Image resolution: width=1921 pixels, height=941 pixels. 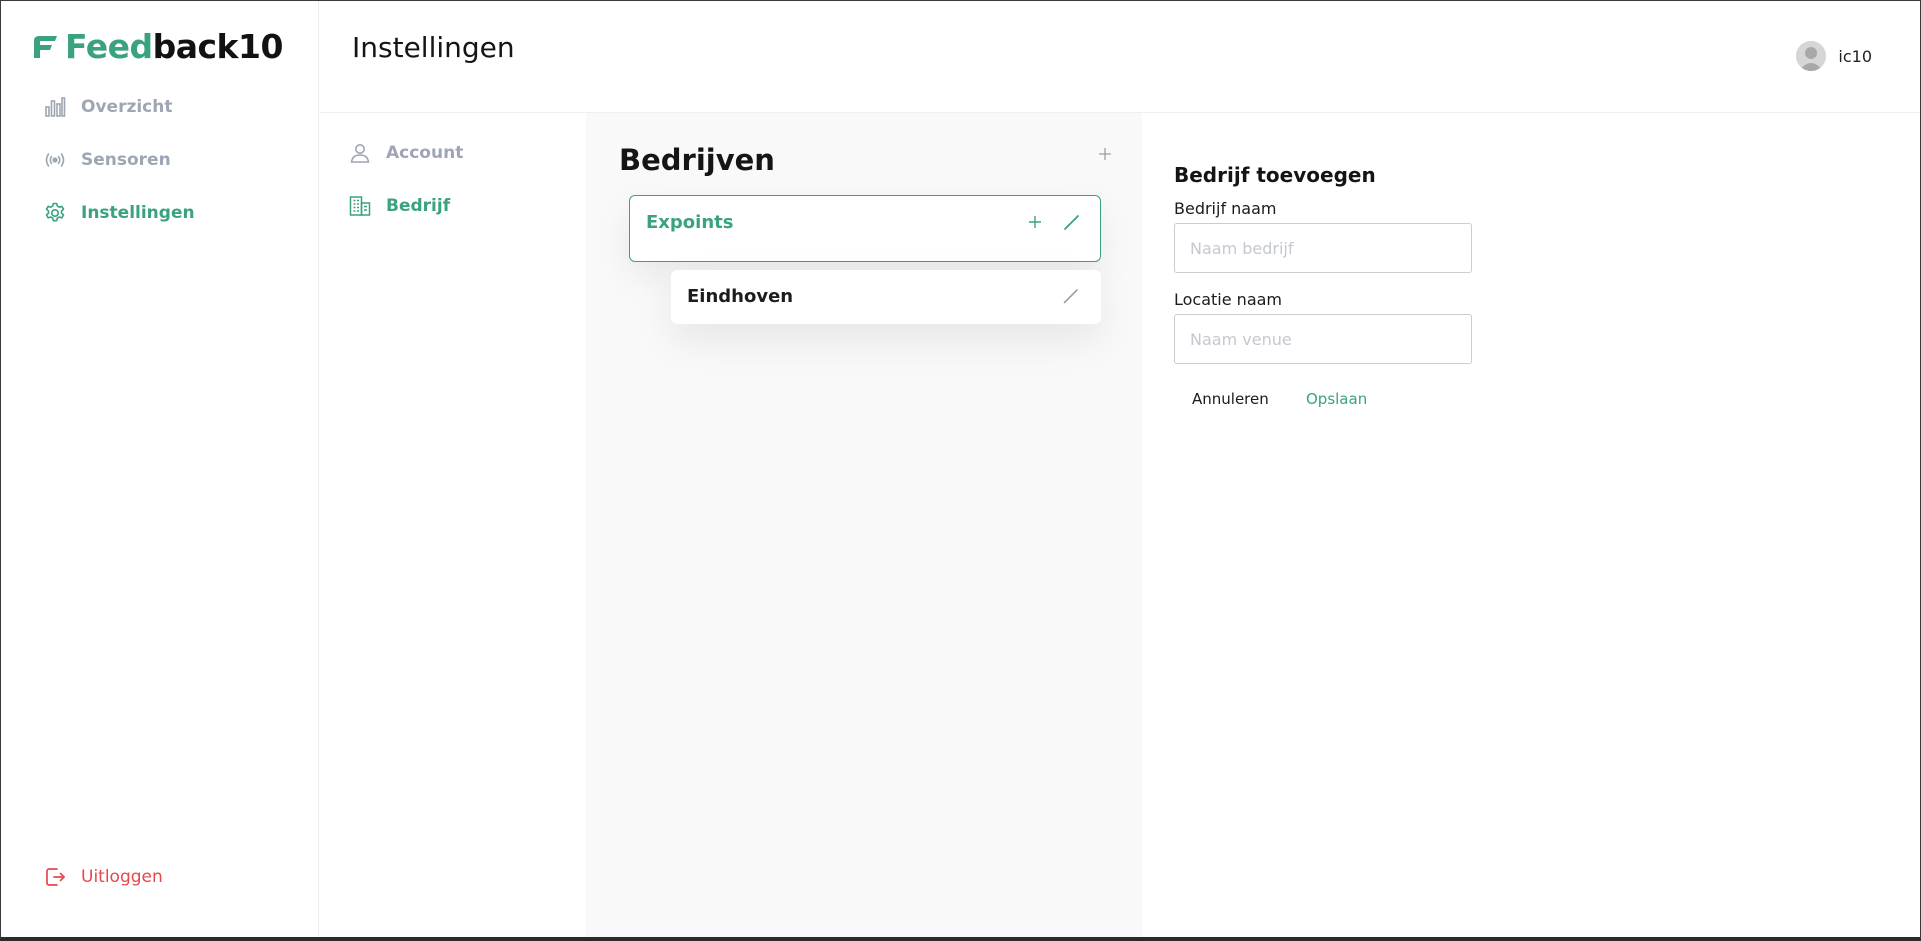 I want to click on brand-name: Feedback10, so click(x=174, y=46).